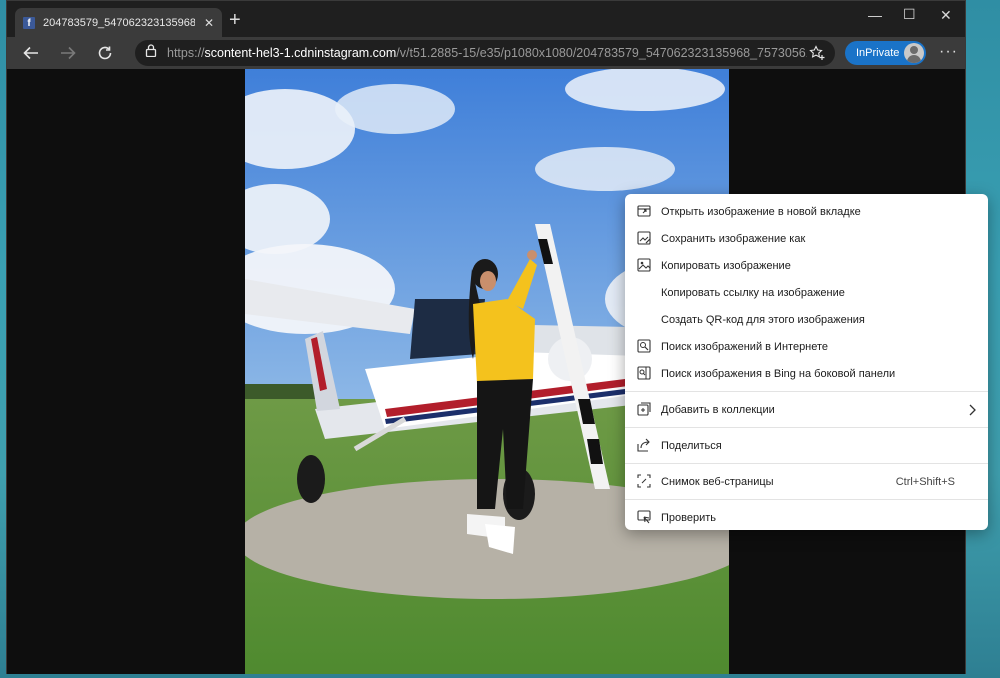  What do you see at coordinates (806, 481) in the screenshot?
I see `menu-item-web-capture: Снимок веб-страницы Ctrl+Shift+S` at bounding box center [806, 481].